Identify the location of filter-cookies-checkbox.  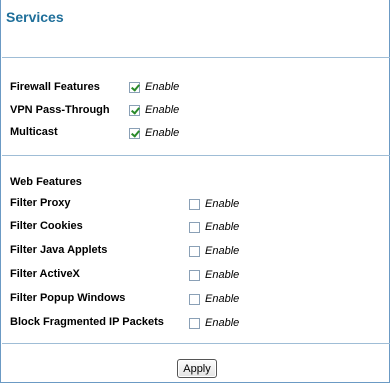
(194, 227).